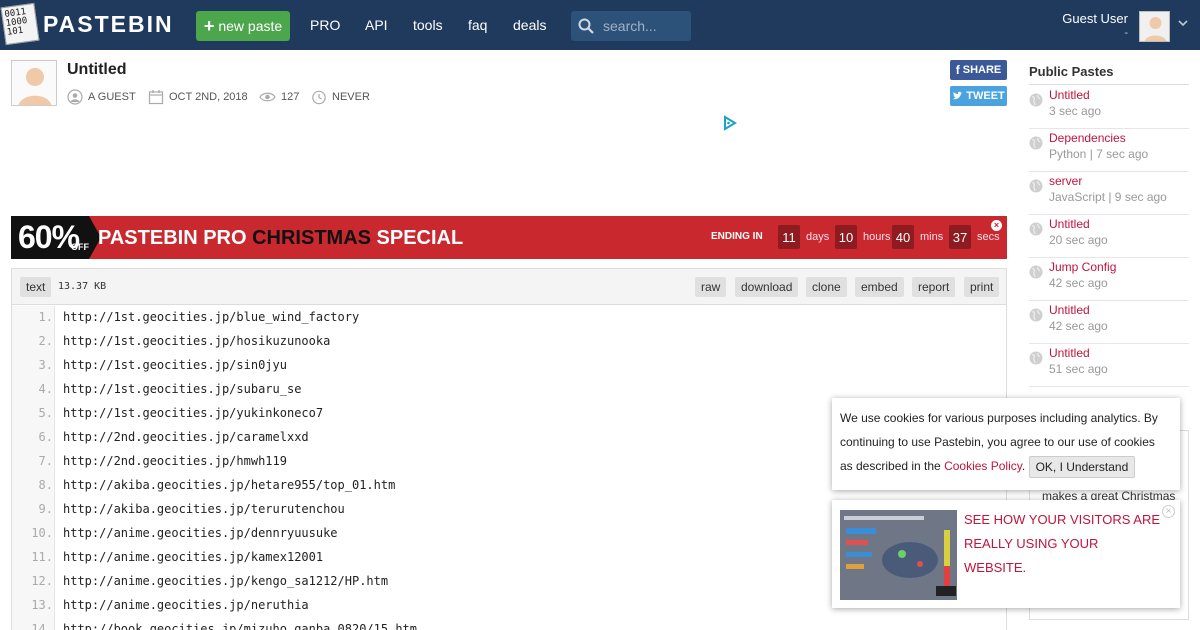 This screenshot has height=630, width=1200. What do you see at coordinates (1109, 236) in the screenshot?
I see `public-paste-item: Untitled 20 sec ago` at bounding box center [1109, 236].